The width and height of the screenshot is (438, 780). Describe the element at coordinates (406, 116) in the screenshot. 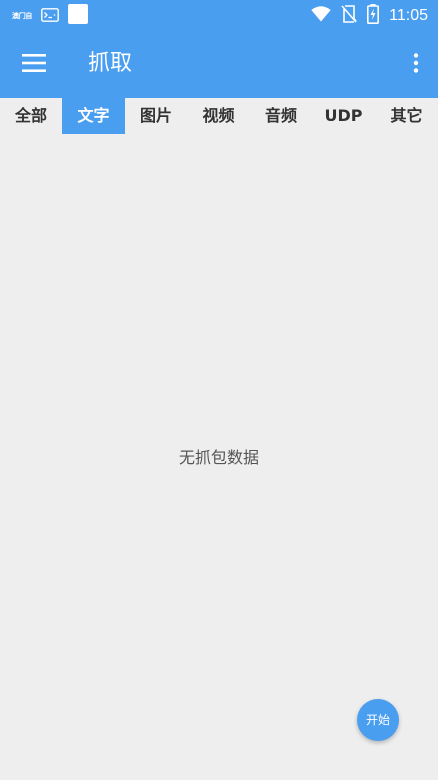

I see `tab-other: 其它` at that location.